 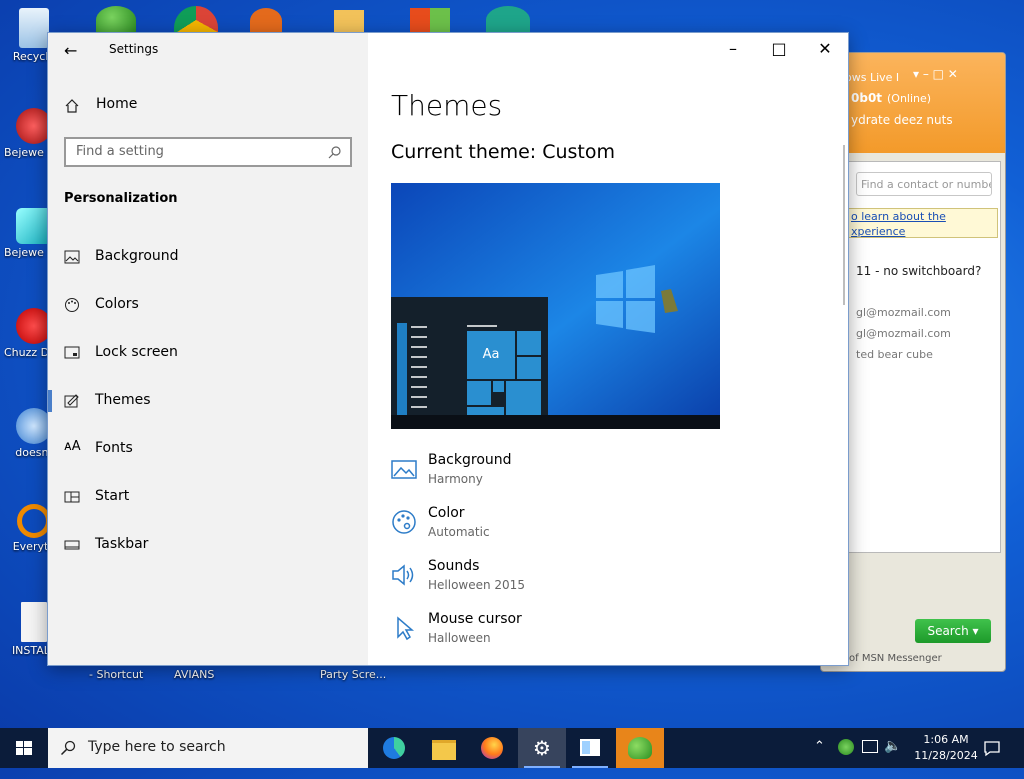 I want to click on taskbar-search-placeholder: Type here to search, so click(x=157, y=747).